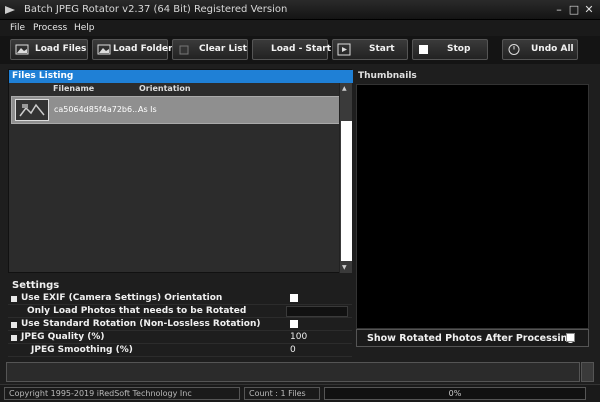 Image resolution: width=600 pixels, height=402 pixels. I want to click on close-icon: ✕, so click(589, 10).